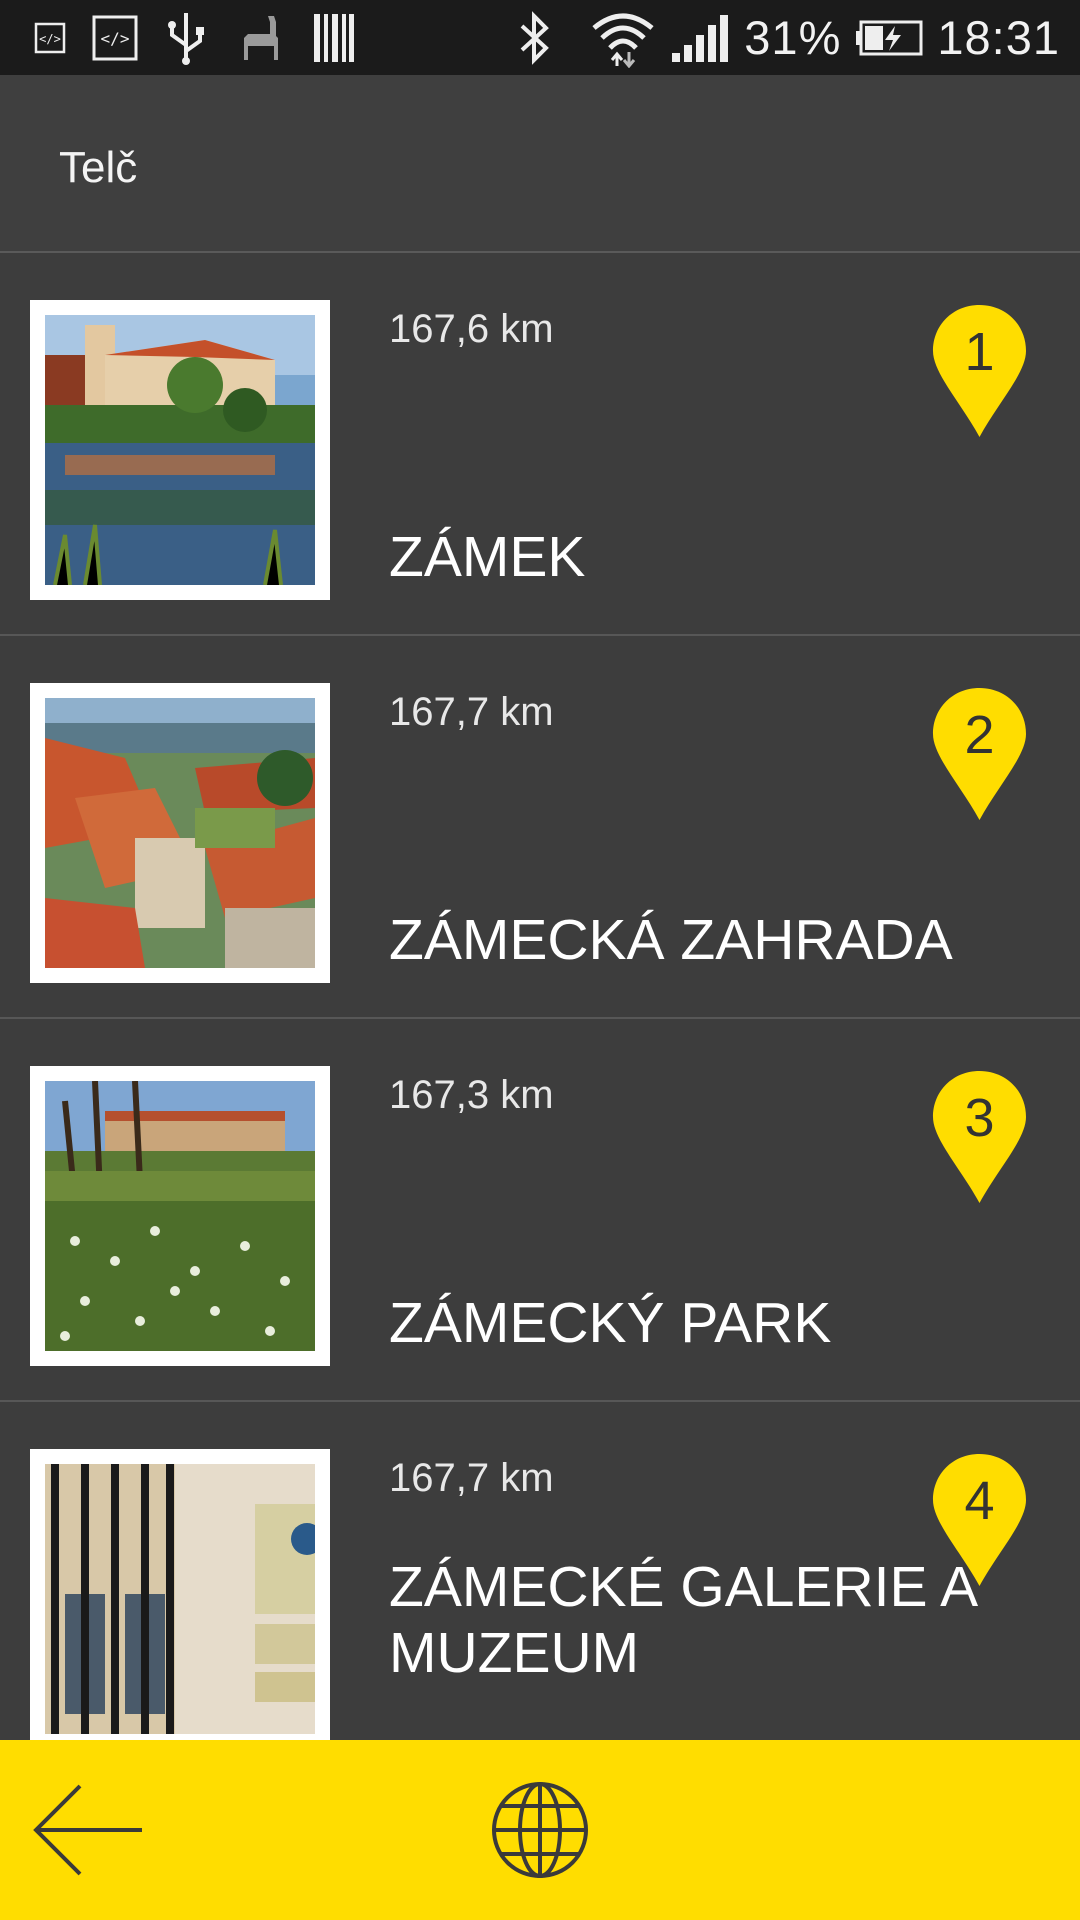 This screenshot has height=1920, width=1080. Describe the element at coordinates (334, 37) in the screenshot. I see `barcode-icon` at that location.